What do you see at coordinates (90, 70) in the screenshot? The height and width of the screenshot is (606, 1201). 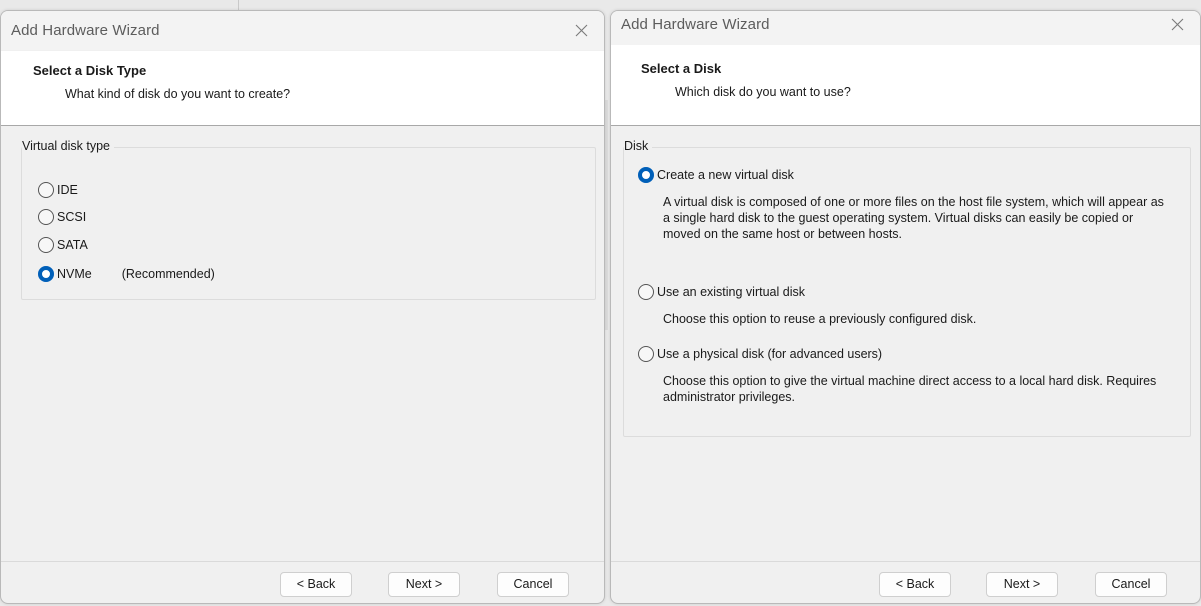 I see `page-title: Select a Disk Type` at bounding box center [90, 70].